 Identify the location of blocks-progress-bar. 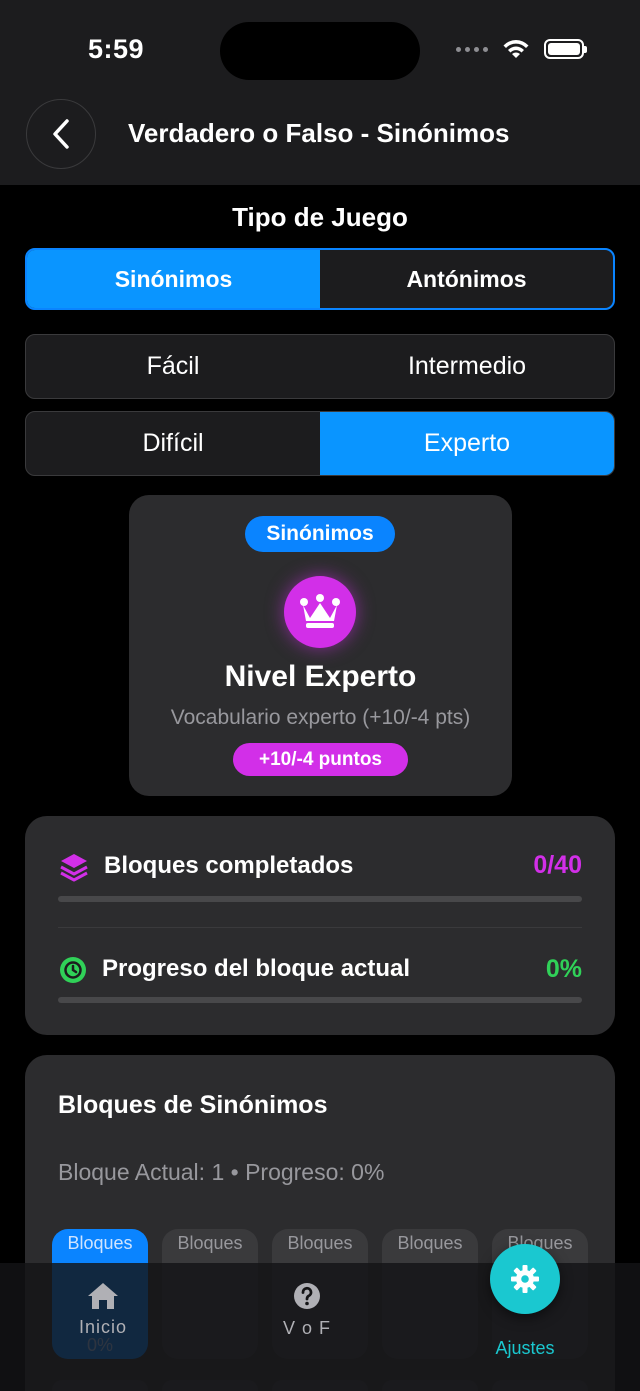
(320, 899).